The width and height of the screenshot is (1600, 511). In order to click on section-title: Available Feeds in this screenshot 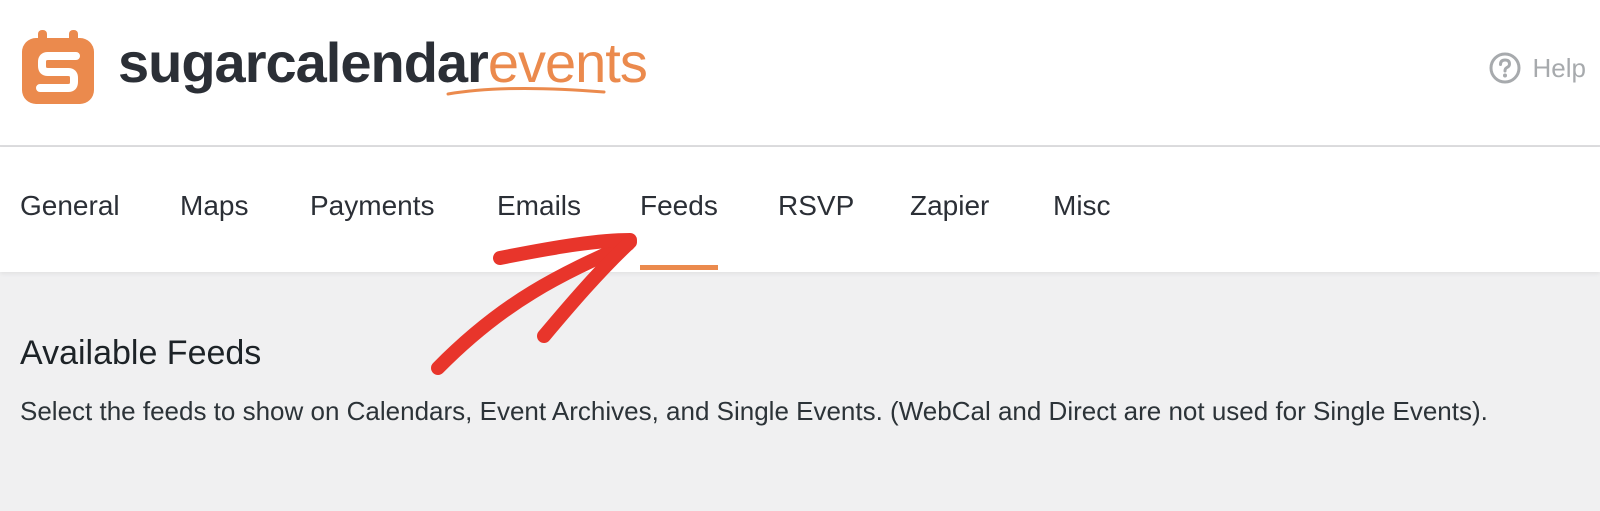, I will do `click(141, 353)`.